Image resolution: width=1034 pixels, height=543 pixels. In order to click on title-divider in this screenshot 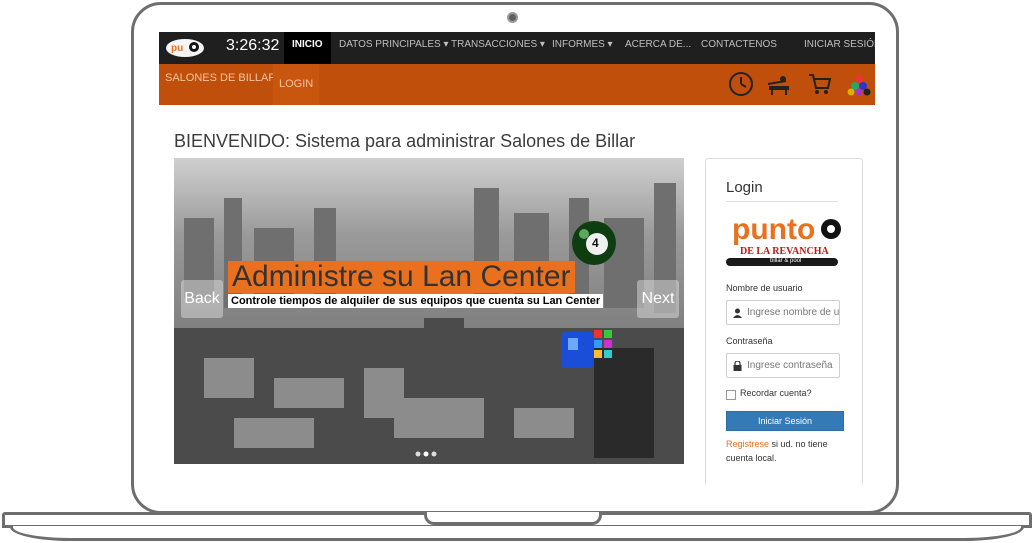, I will do `click(782, 201)`.